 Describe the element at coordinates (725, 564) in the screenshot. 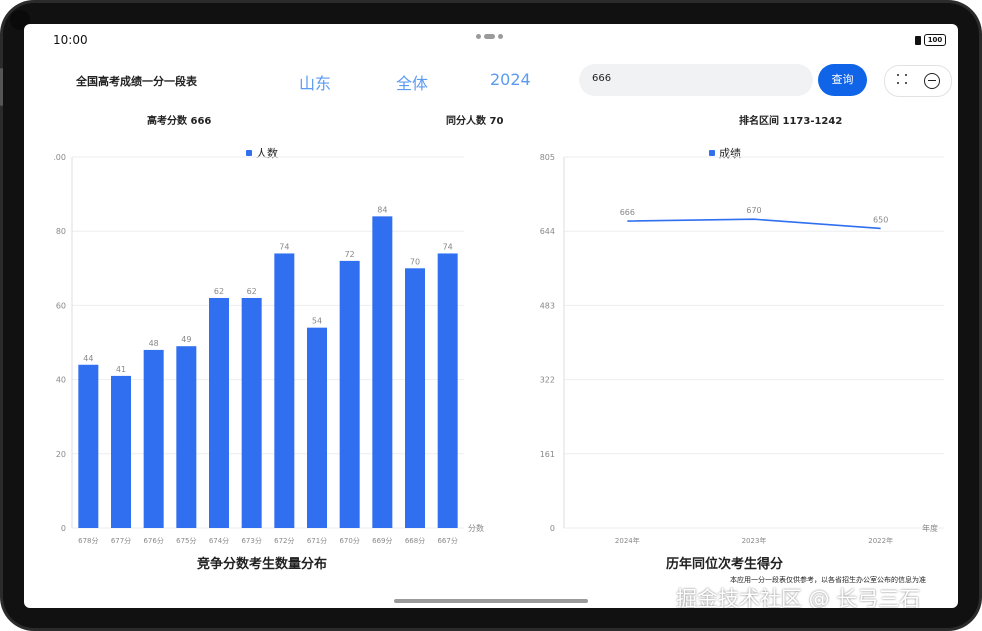

I see `line-chart-title: 历年同位次考生得分` at that location.